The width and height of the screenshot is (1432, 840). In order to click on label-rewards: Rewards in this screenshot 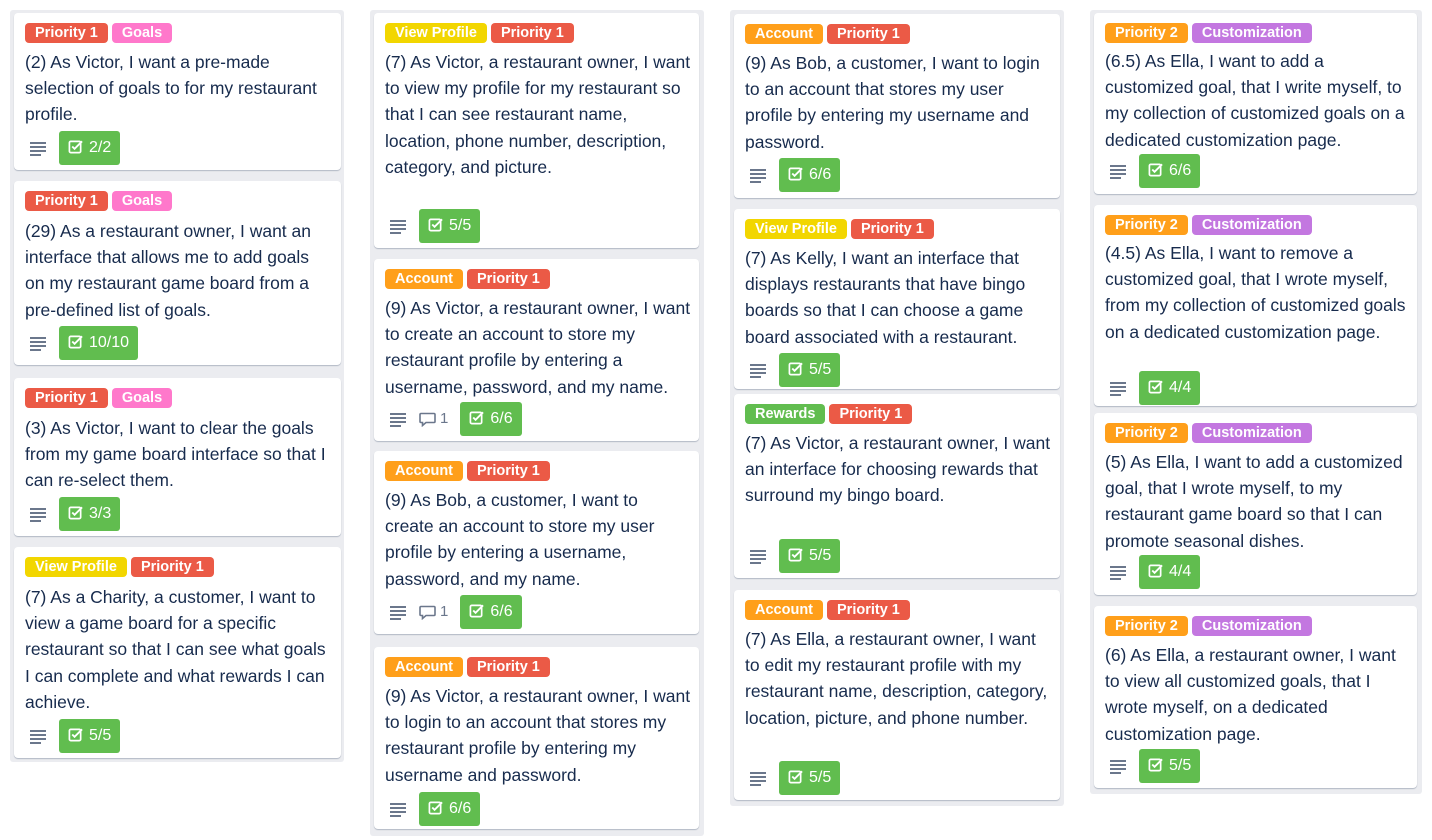, I will do `click(785, 414)`.